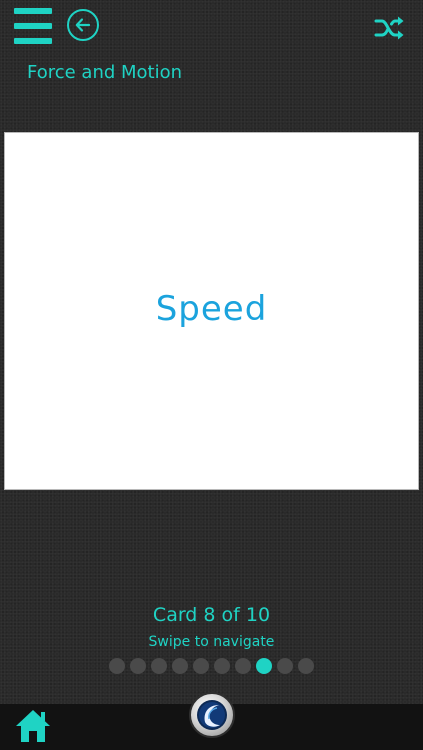 The width and height of the screenshot is (423, 750). What do you see at coordinates (211, 642) in the screenshot?
I see `swipe-hint: Swipe to navigate` at bounding box center [211, 642].